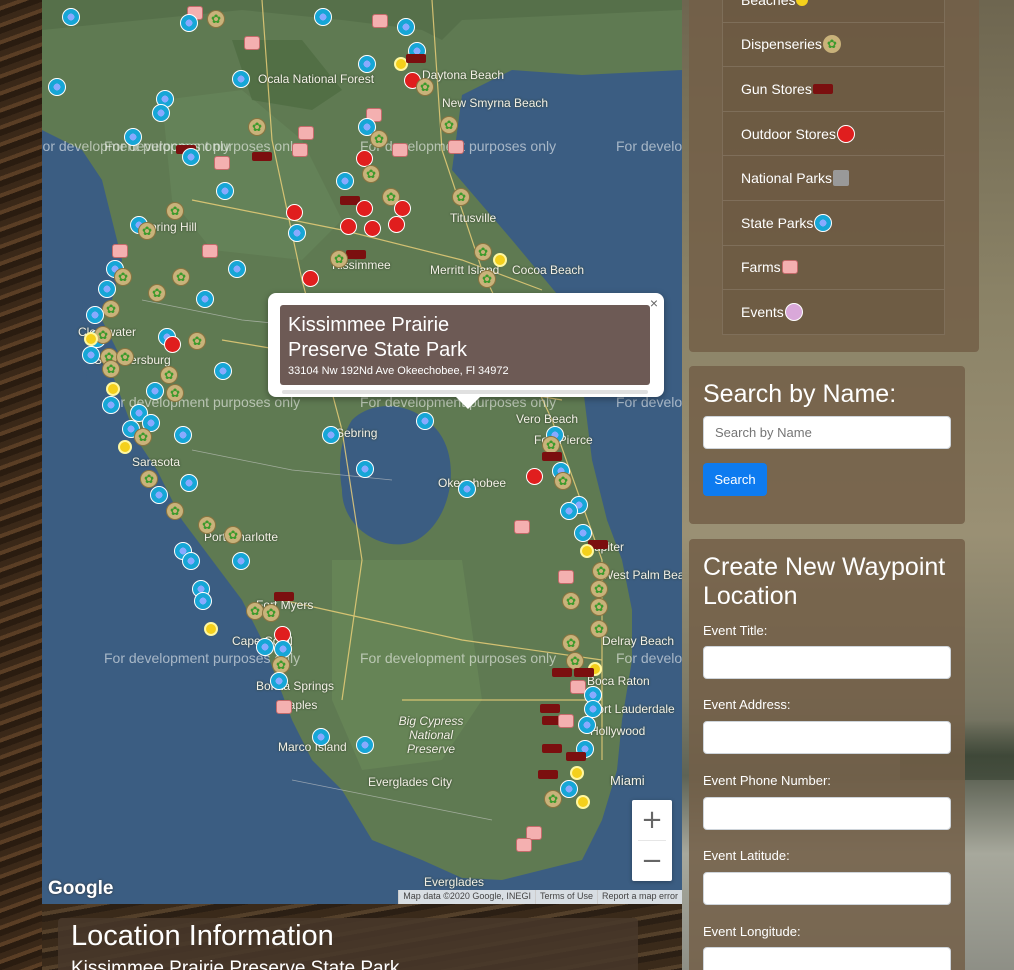  What do you see at coordinates (833, 45) in the screenshot?
I see `category-dispenseries: Dispenseries ✿` at bounding box center [833, 45].